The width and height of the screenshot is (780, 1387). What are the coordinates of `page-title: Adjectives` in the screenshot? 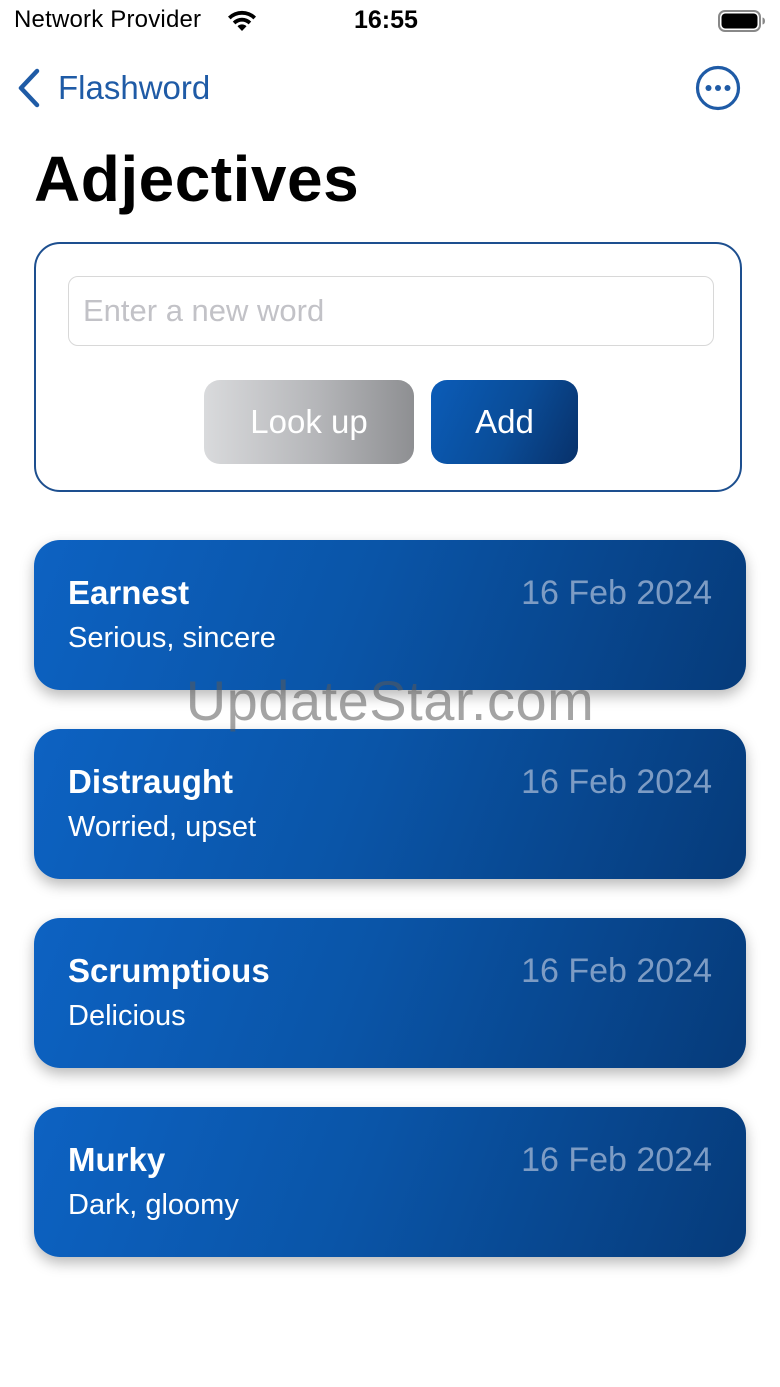 It's located at (197, 179).